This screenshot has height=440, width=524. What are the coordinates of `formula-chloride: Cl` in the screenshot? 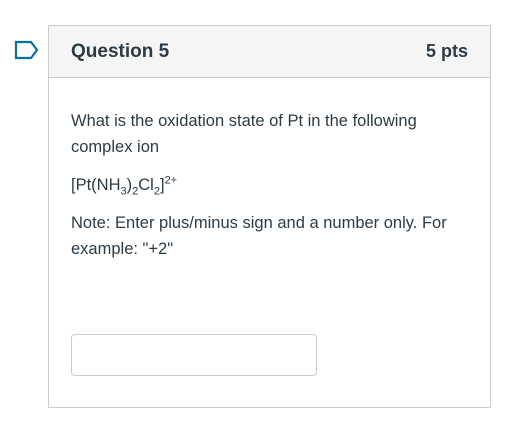 It's located at (146, 185).